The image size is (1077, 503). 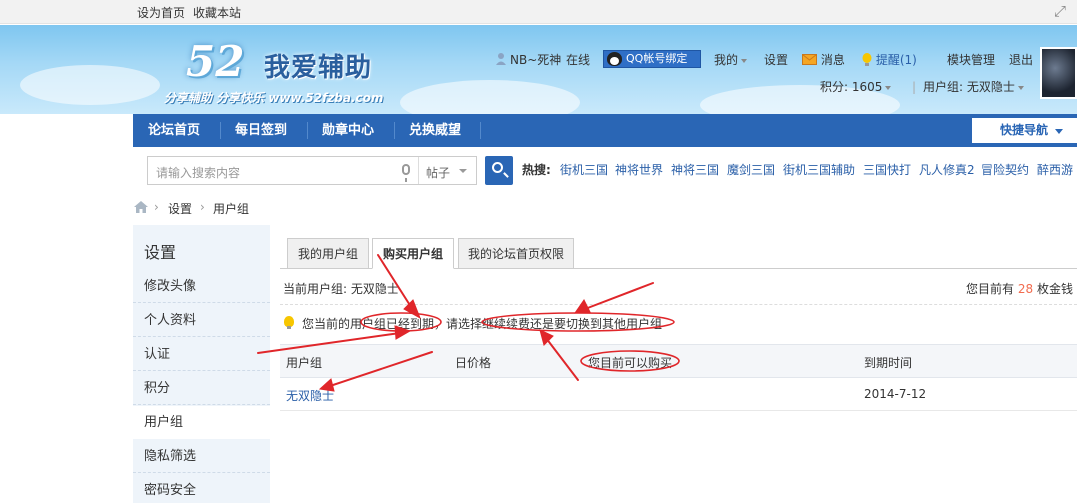 I want to click on column-header: 日价格, so click(x=473, y=363).